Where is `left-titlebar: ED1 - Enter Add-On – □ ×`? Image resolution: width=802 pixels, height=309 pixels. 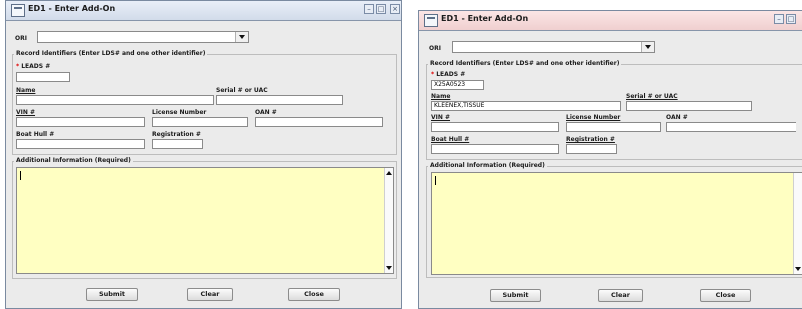
left-titlebar: ED1 - Enter Add-On – □ × is located at coordinates (203, 11).